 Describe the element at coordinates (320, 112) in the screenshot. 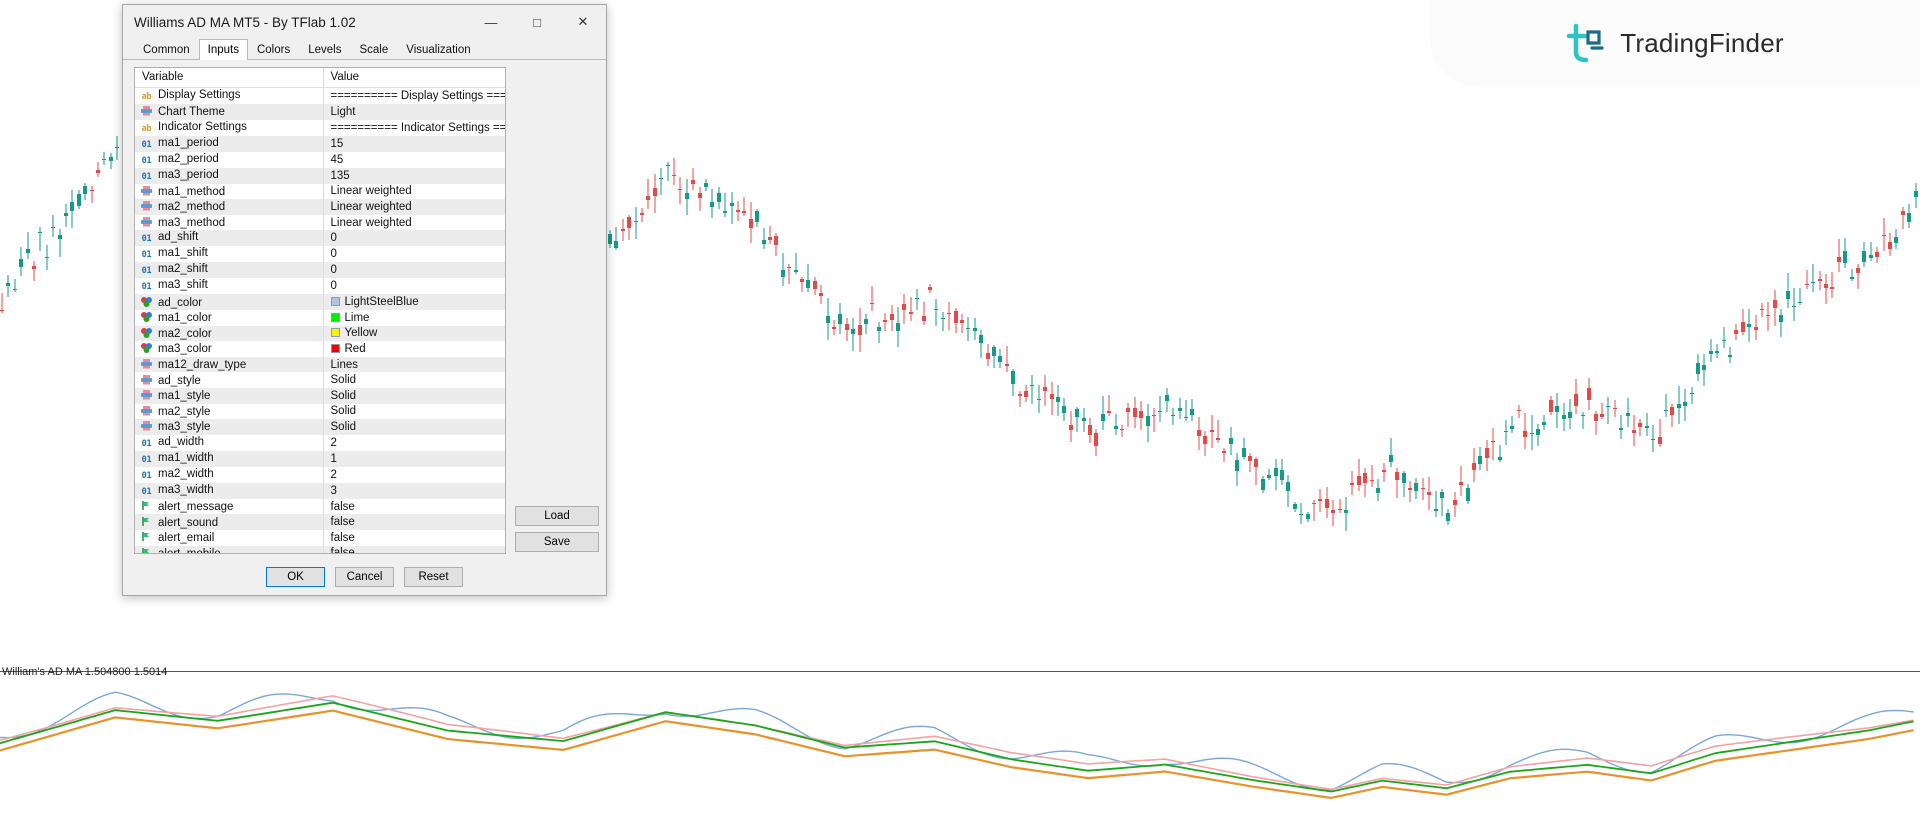

I see `grid-row: Chart Theme Light` at that location.